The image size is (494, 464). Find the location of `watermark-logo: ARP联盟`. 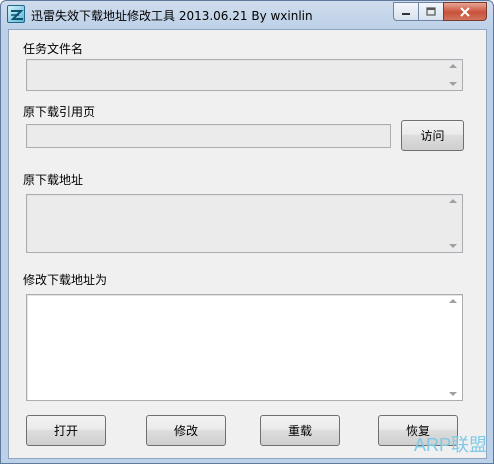

watermark-logo: ARP联盟 is located at coordinates (450, 445).